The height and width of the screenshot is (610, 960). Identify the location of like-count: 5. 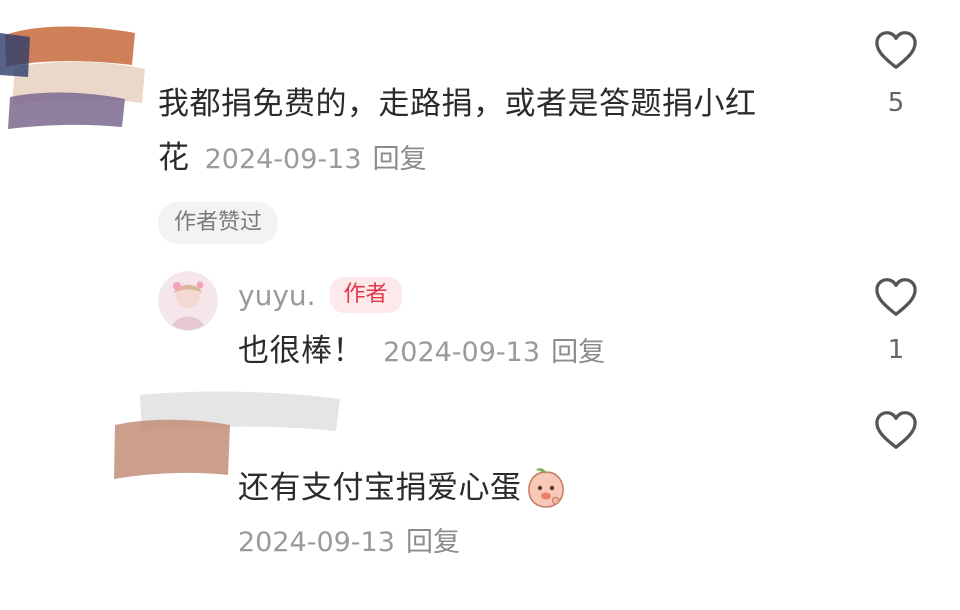
(896, 103).